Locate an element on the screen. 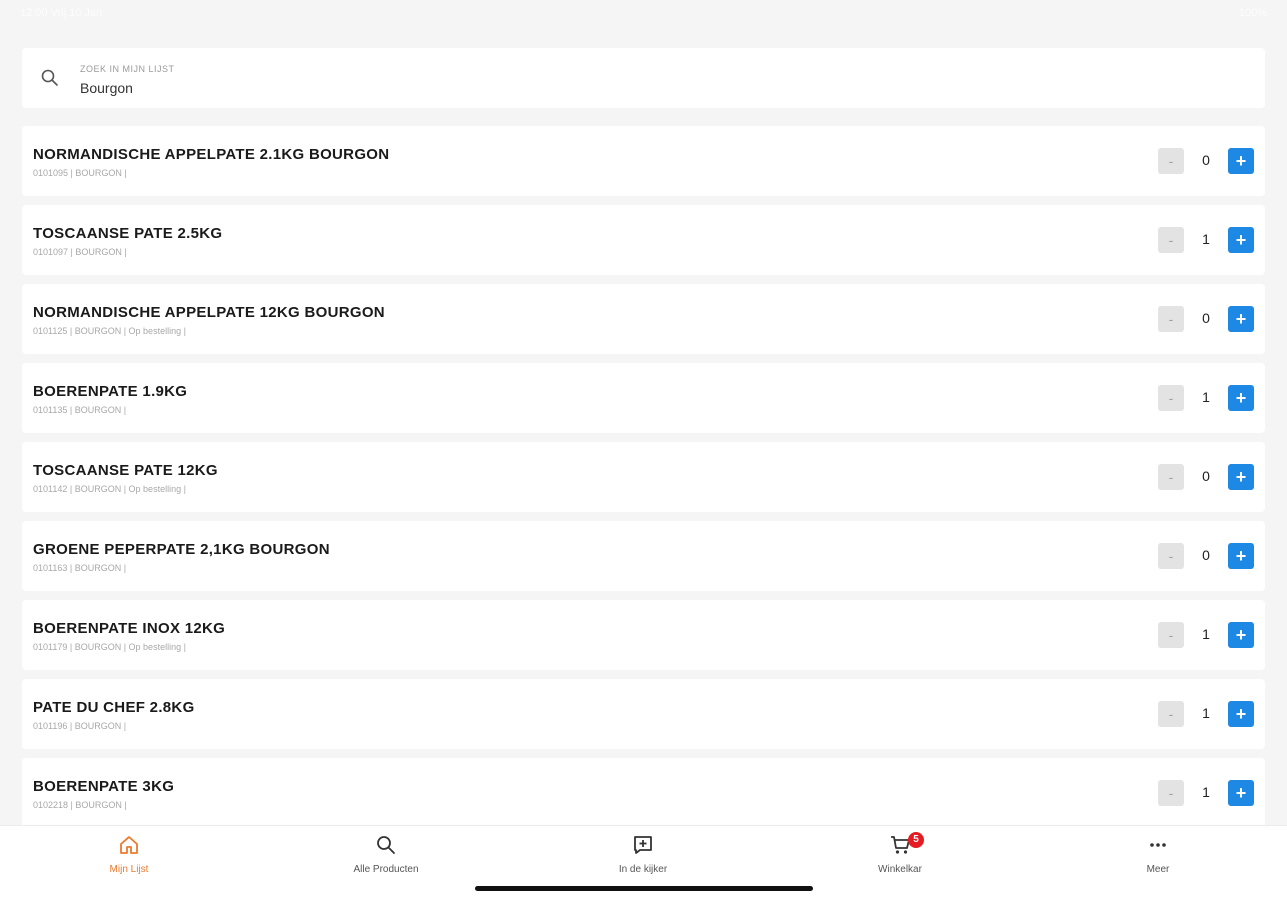 This screenshot has width=1287, height=901. tab-label: Alle Producten is located at coordinates (386, 869).